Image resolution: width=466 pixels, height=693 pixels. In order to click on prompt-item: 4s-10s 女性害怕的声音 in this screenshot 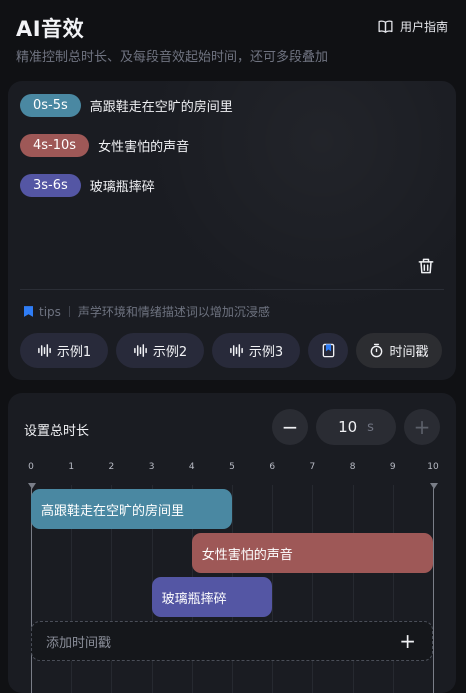, I will do `click(104, 145)`.